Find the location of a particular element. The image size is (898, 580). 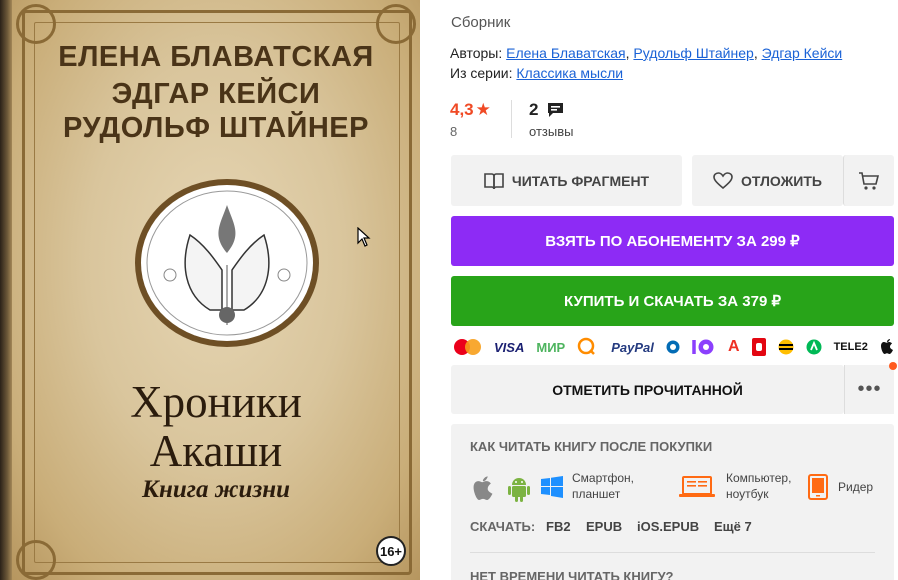

postpone-button: ОТЛОЖИТЬ is located at coordinates (767, 180).